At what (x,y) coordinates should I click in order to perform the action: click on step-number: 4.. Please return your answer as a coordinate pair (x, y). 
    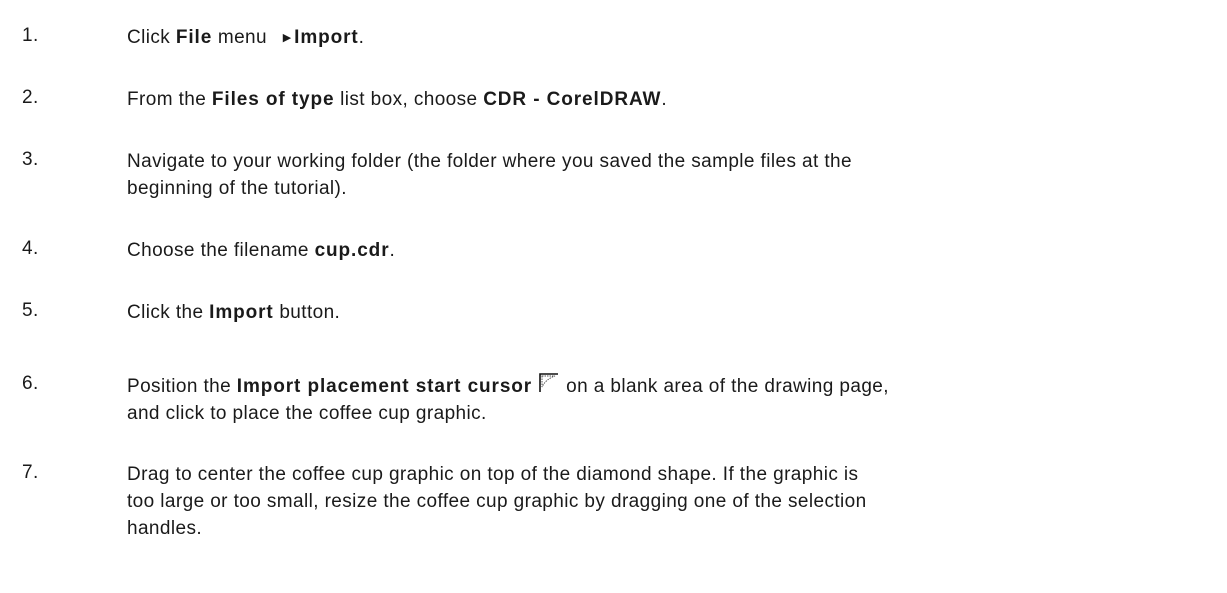
    Looking at the image, I should click on (30, 248).